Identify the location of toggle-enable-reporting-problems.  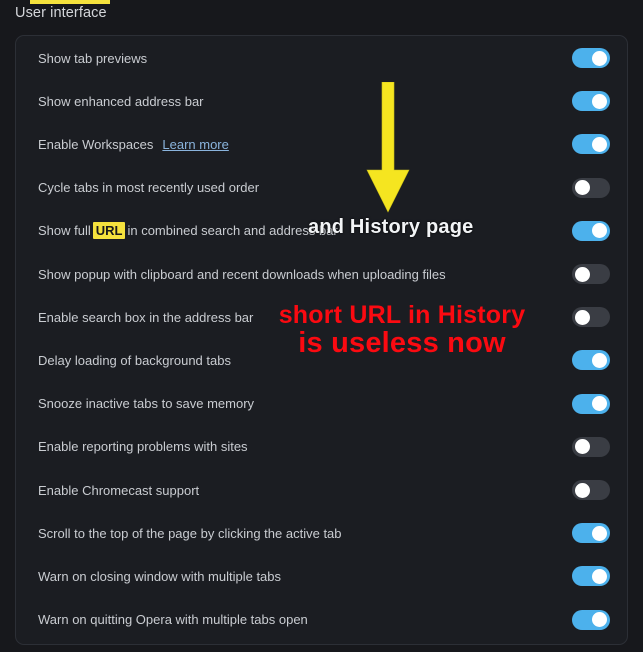
(591, 446).